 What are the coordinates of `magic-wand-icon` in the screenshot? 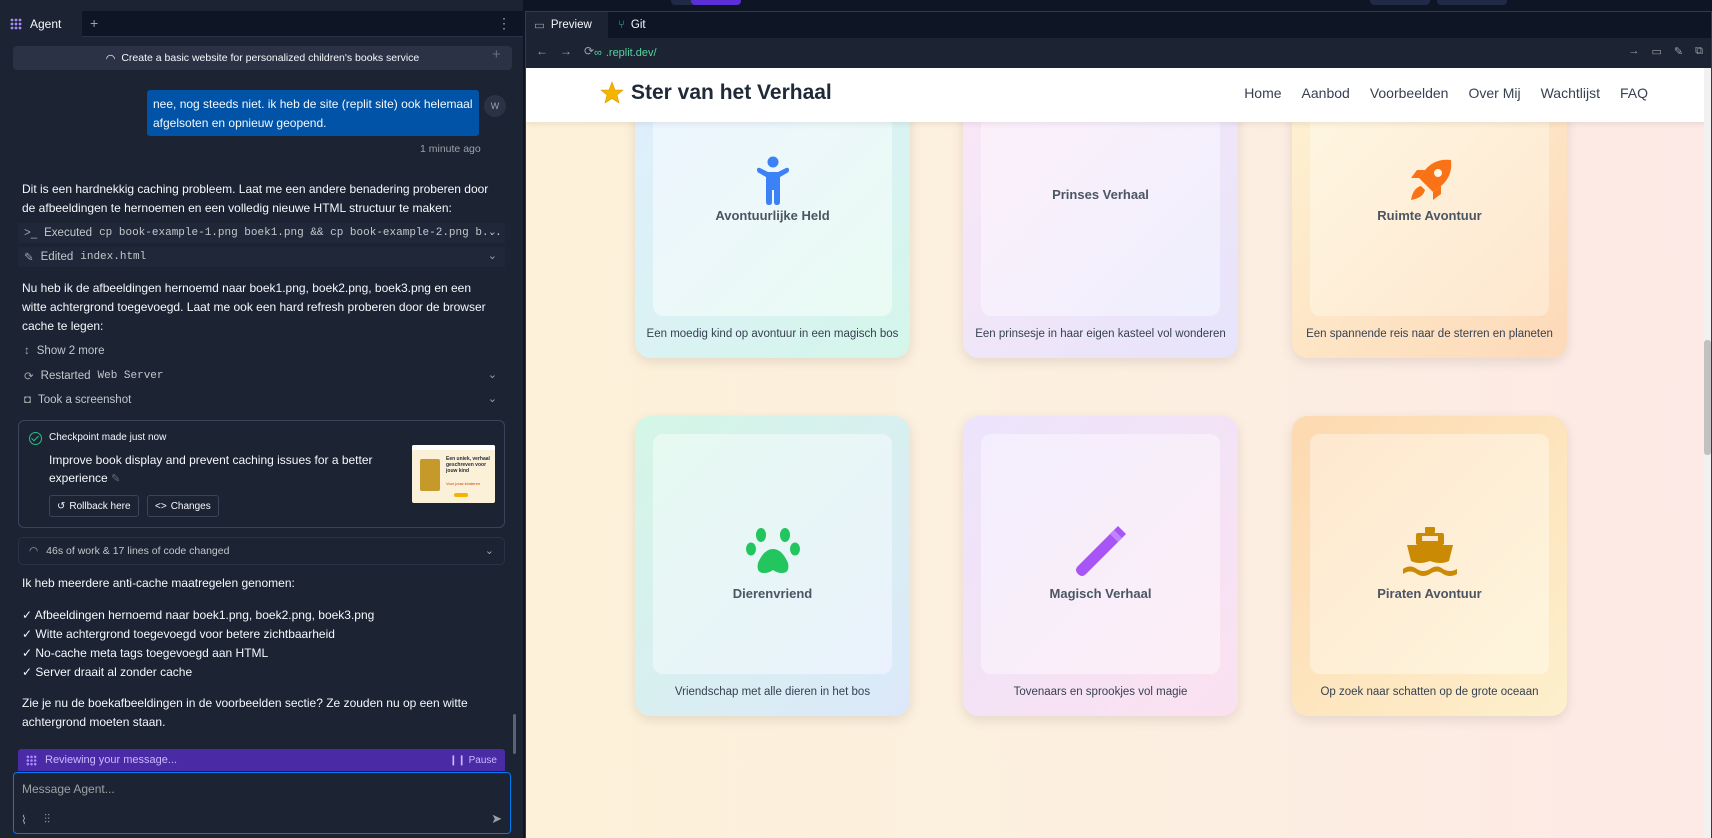 It's located at (1100, 551).